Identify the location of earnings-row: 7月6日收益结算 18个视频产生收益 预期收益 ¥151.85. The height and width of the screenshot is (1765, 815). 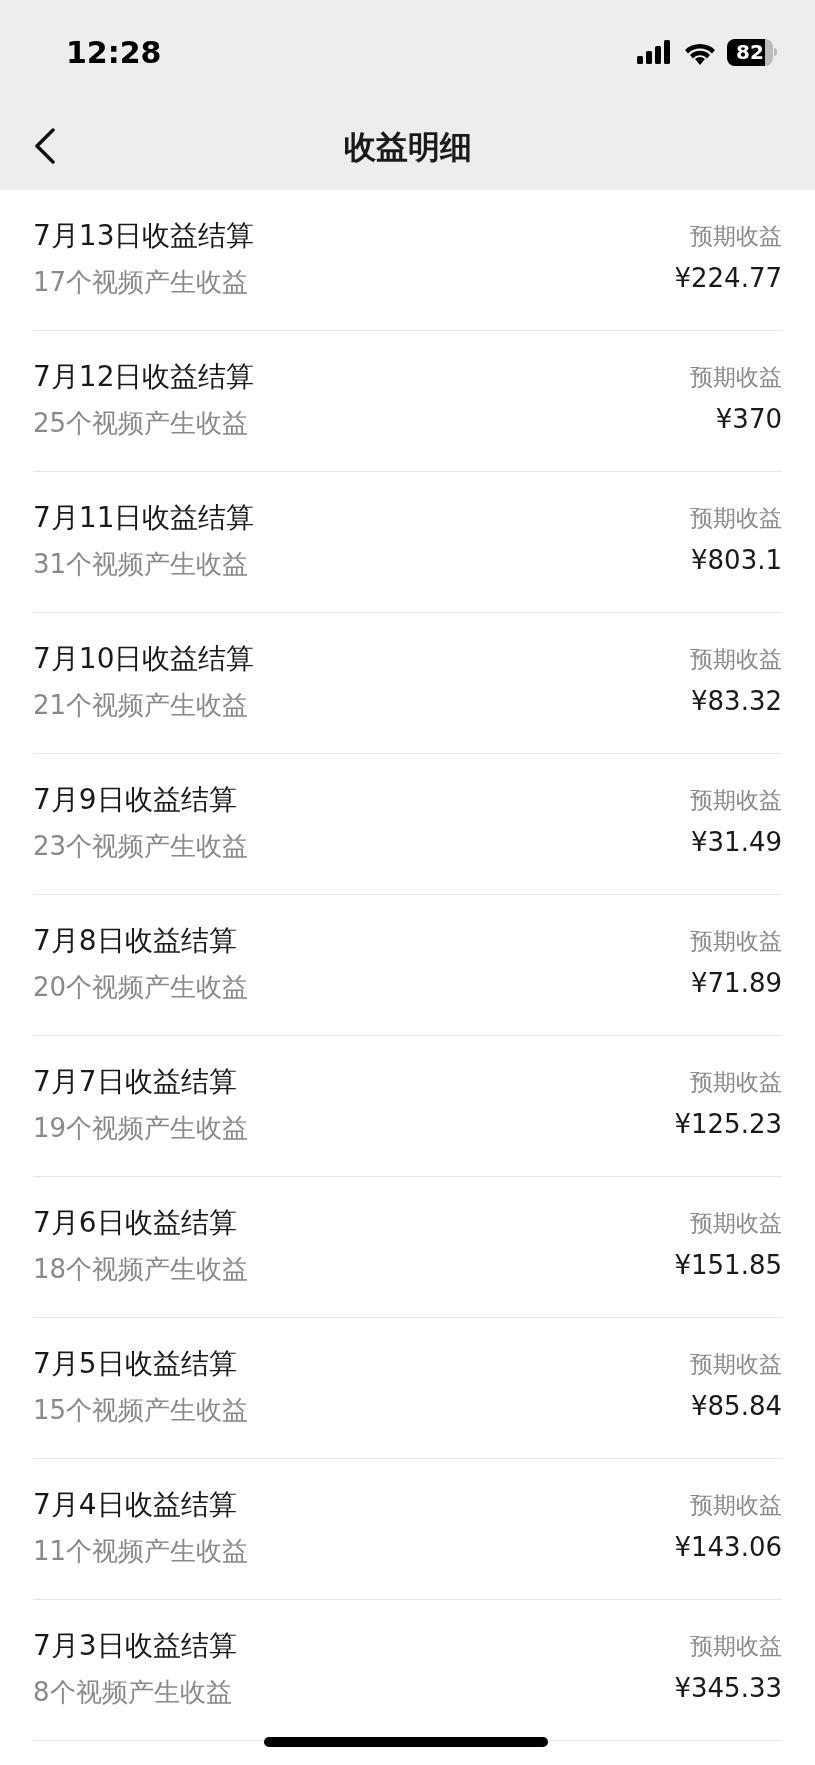
(407, 1247).